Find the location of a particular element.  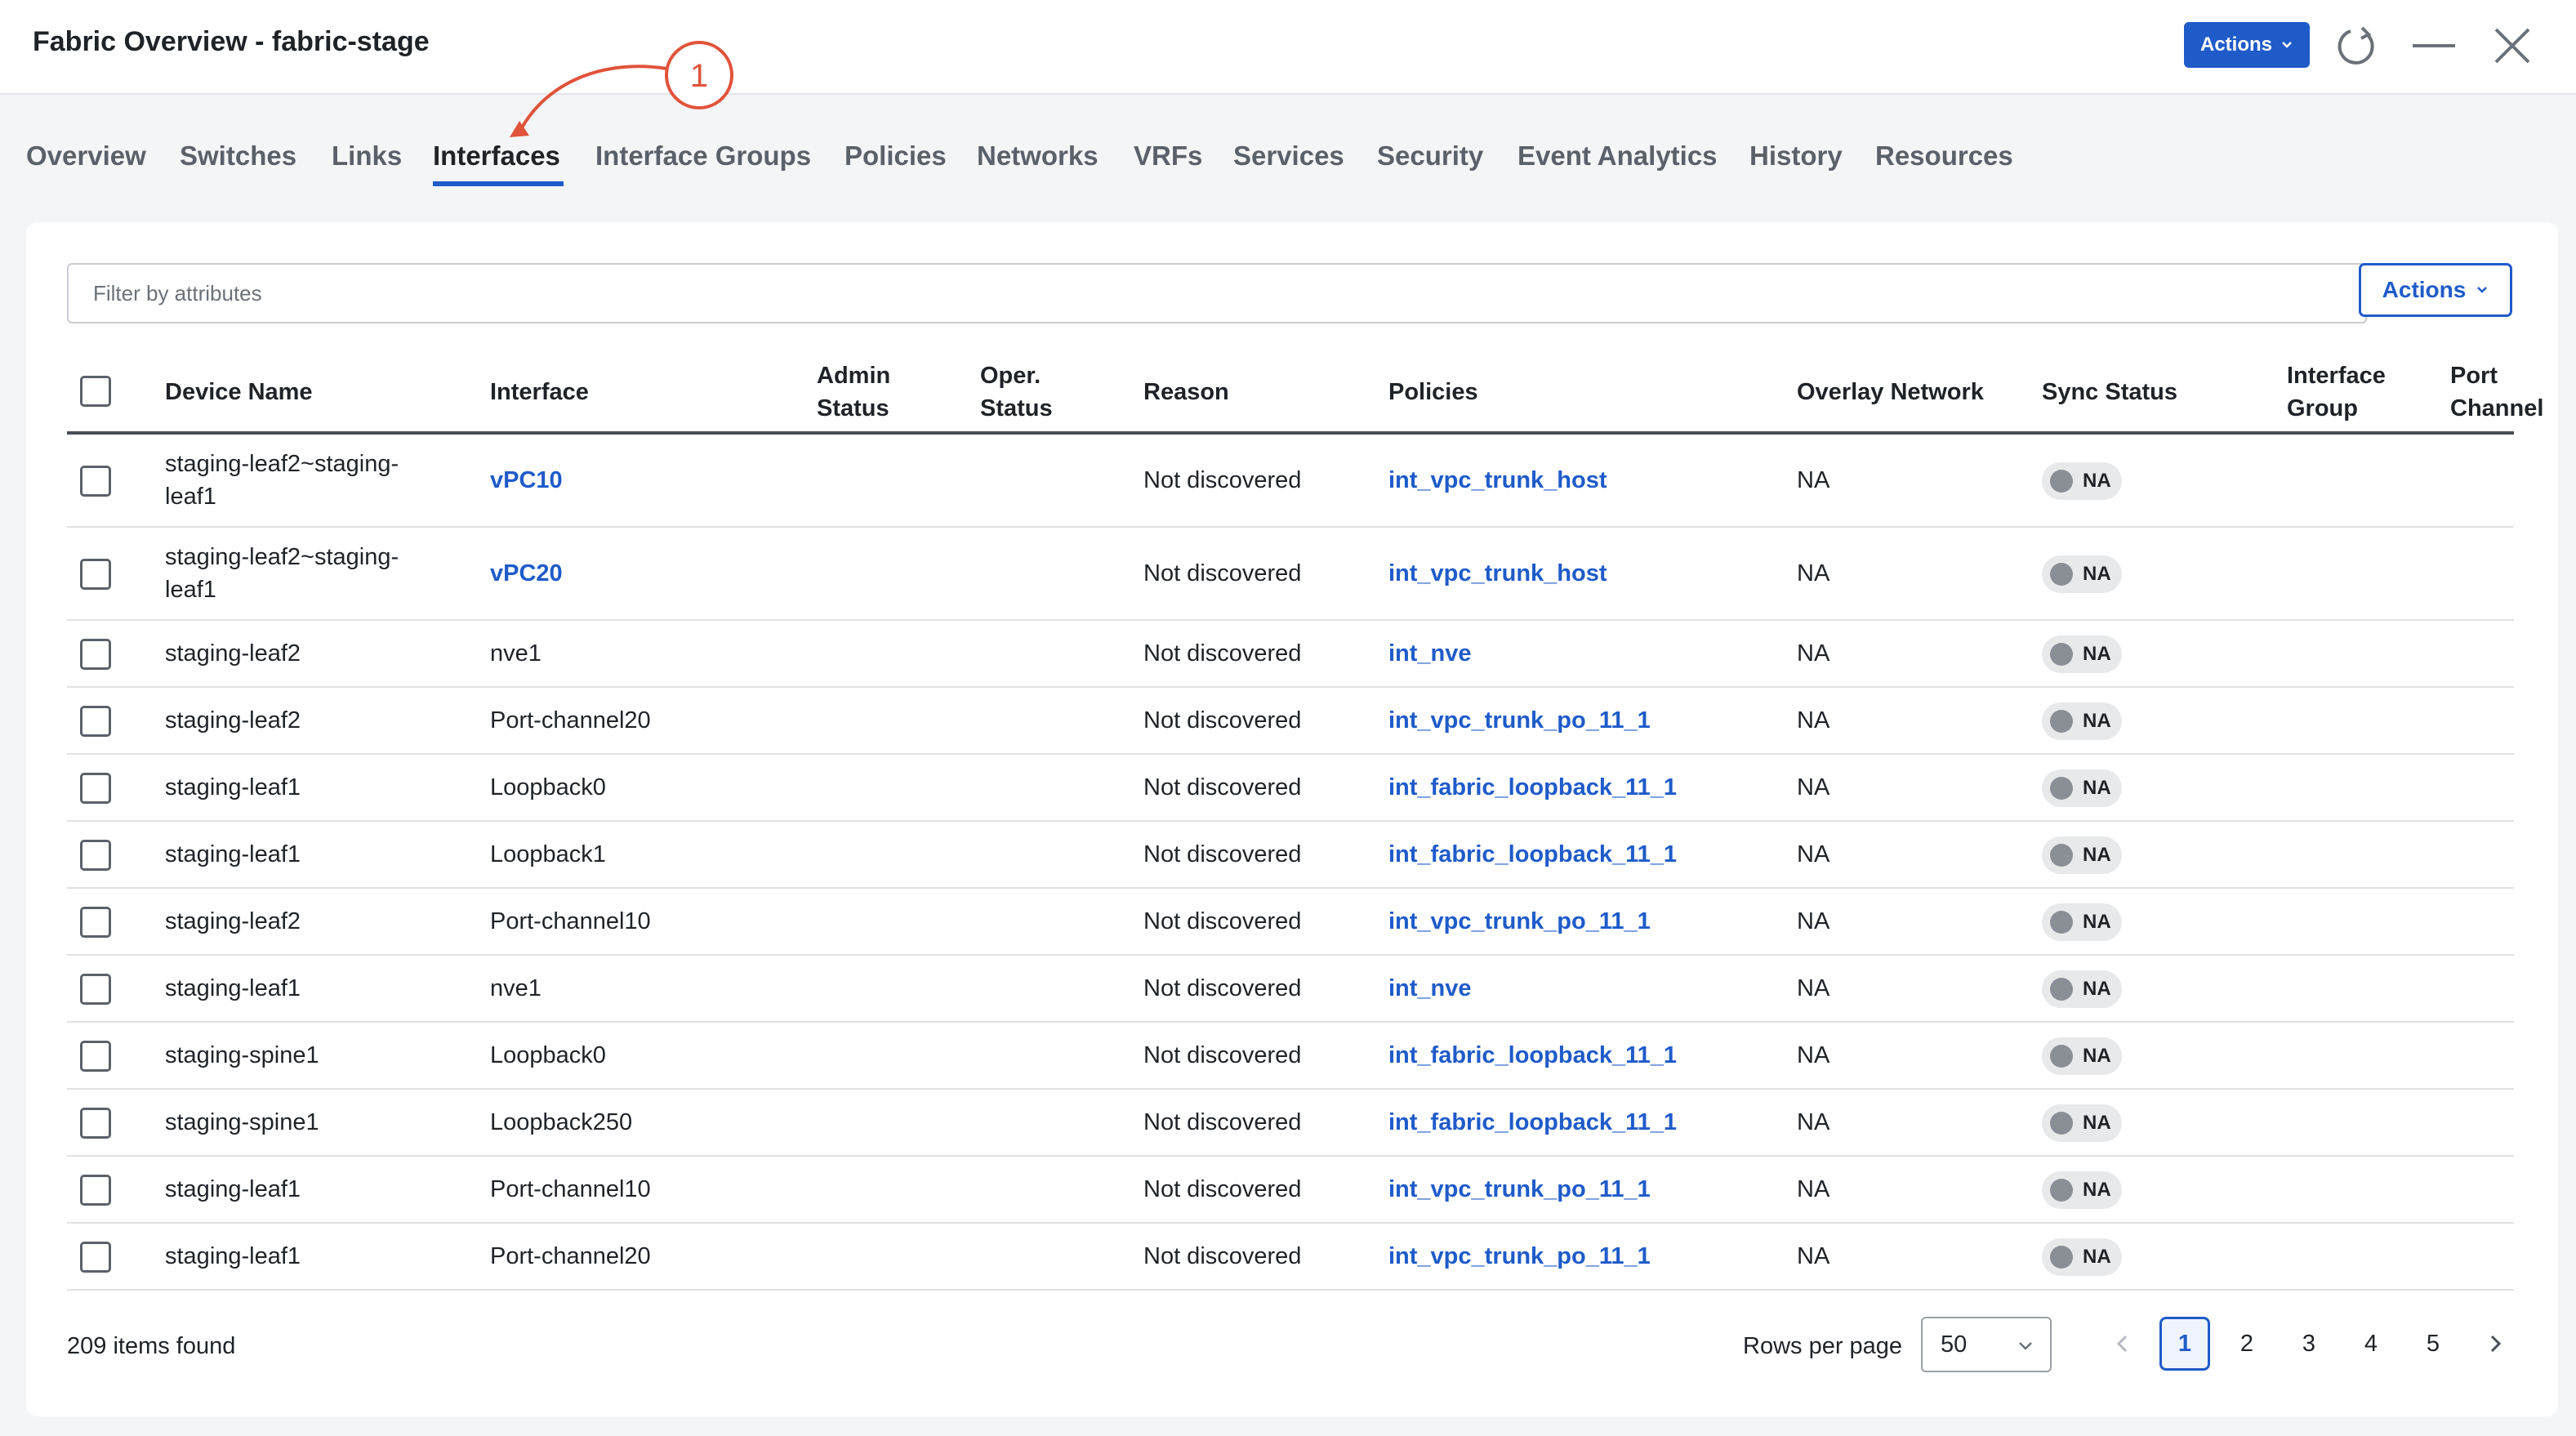

page-button-2: 2 is located at coordinates (2247, 1344).